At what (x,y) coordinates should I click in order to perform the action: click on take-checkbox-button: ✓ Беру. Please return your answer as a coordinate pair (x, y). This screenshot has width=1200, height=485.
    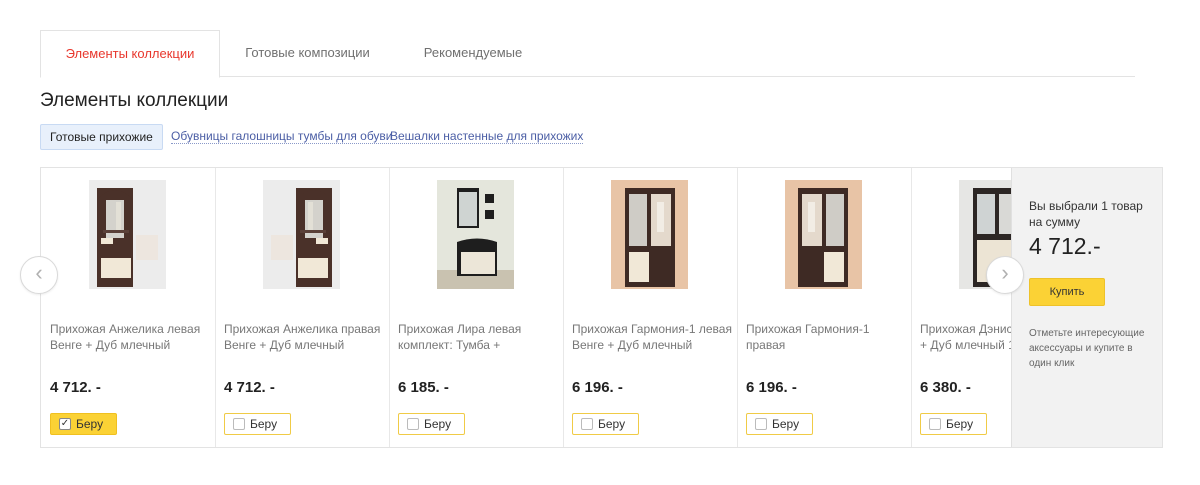
    Looking at the image, I should click on (83, 424).